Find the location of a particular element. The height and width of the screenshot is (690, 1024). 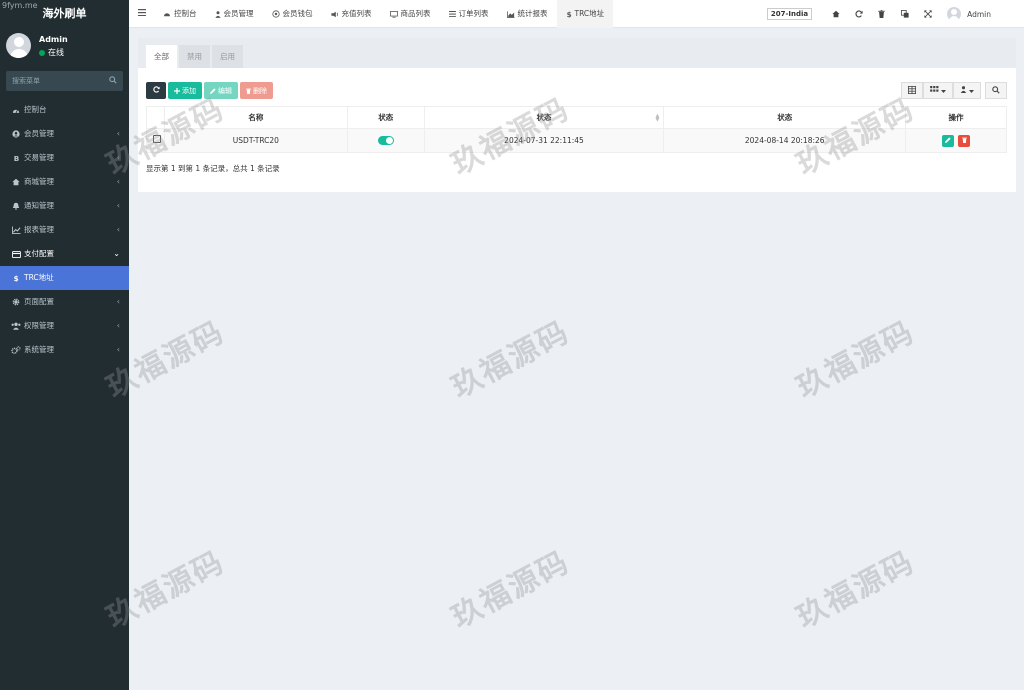

sidebar-item-page-config: 页面配置 ‹ is located at coordinates (64, 302).